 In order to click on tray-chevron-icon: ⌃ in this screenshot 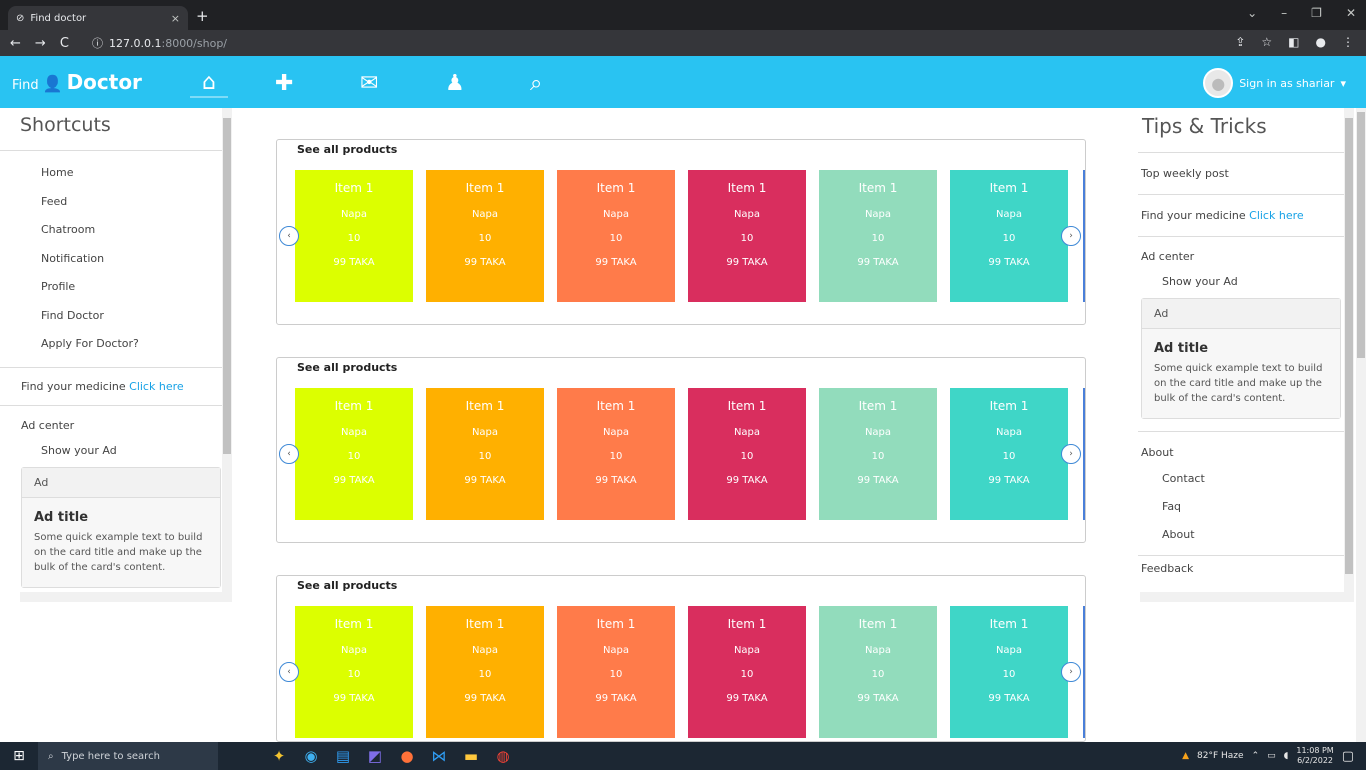, I will do `click(1256, 756)`.